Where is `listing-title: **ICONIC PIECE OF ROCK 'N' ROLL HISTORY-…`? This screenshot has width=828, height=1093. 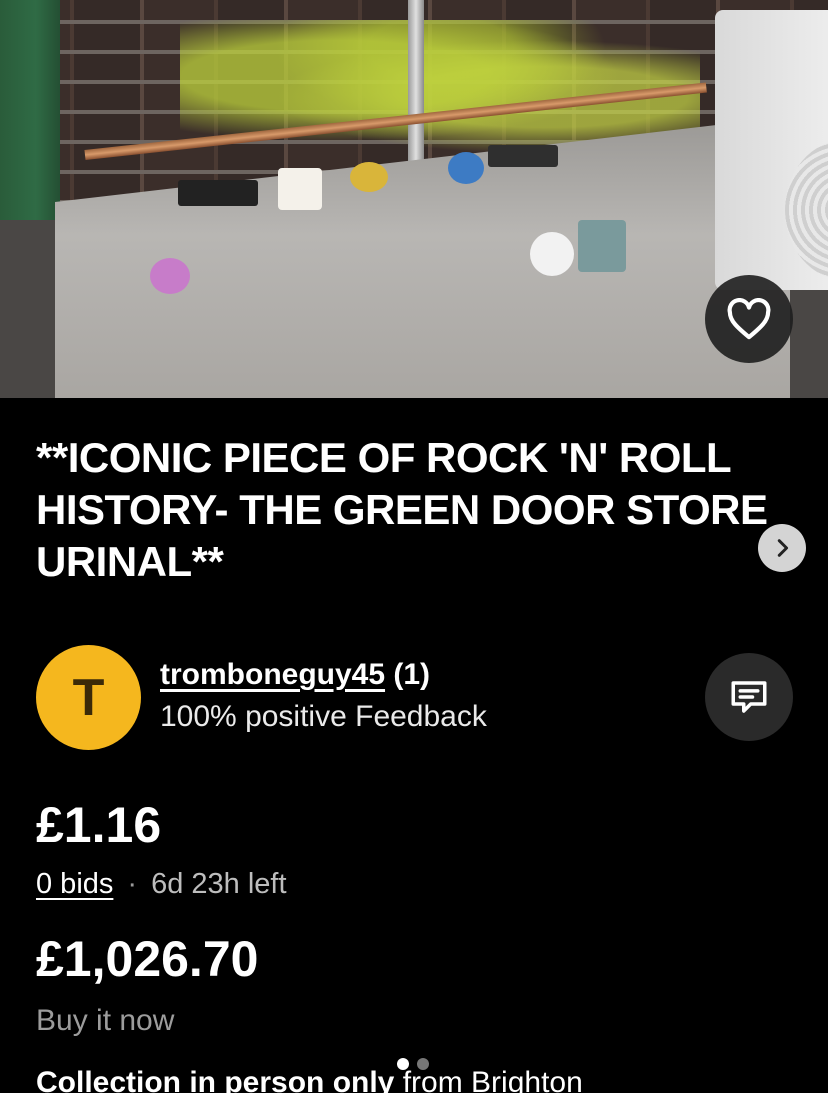 listing-title: **ICONIC PIECE OF ROCK 'N' ROLL HISTORY-… is located at coordinates (402, 509).